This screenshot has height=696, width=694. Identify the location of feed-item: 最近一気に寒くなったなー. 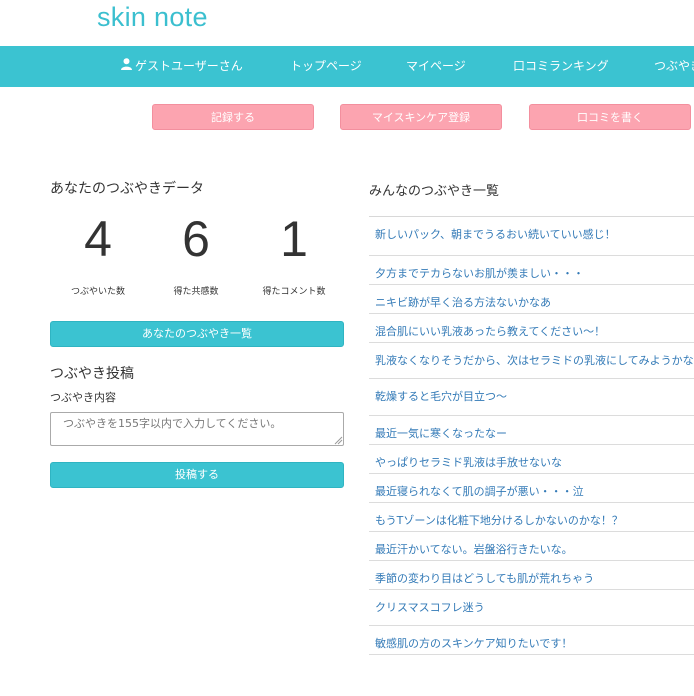
(531, 430).